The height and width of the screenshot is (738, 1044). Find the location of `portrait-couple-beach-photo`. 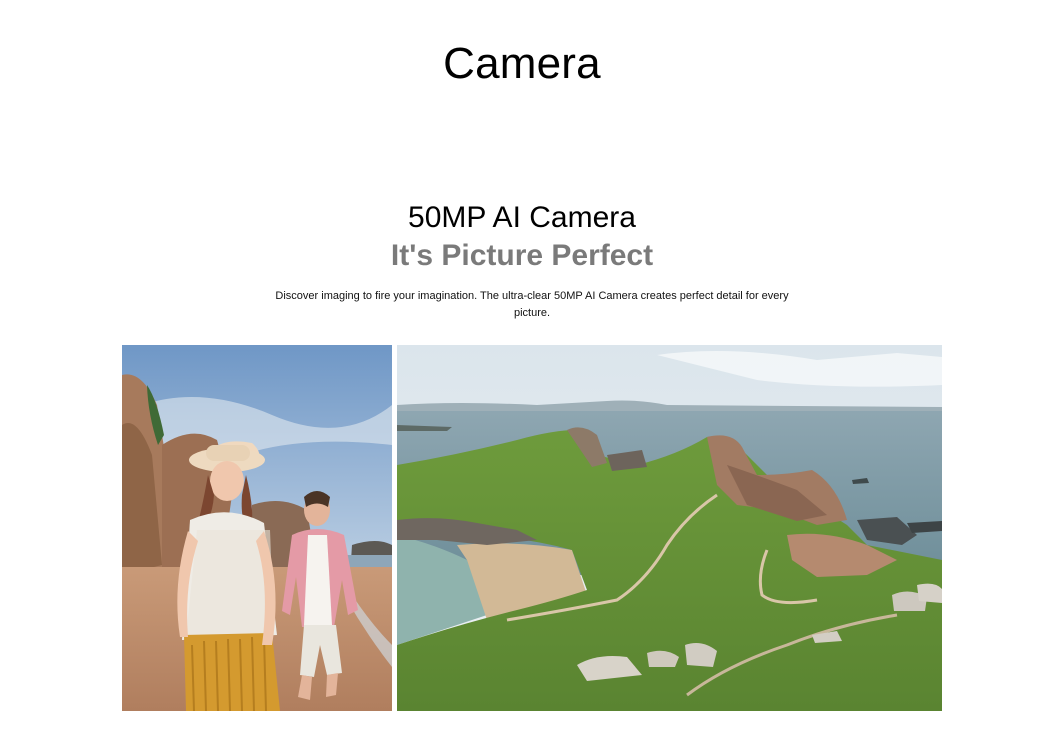

portrait-couple-beach-photo is located at coordinates (257, 528).